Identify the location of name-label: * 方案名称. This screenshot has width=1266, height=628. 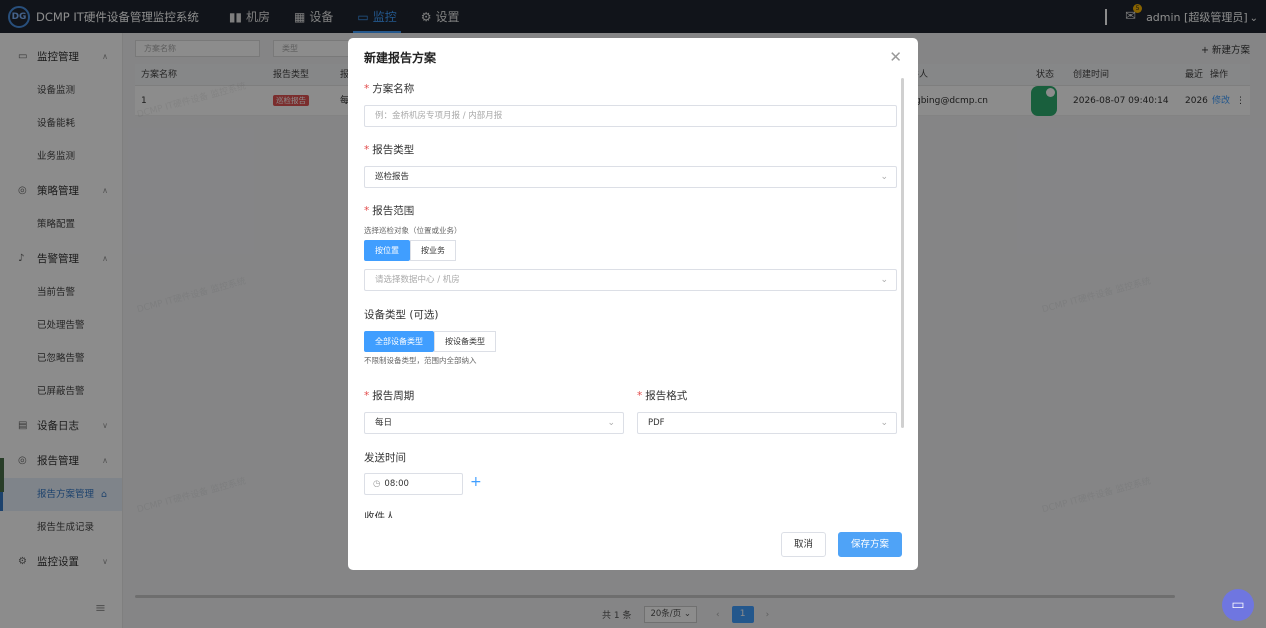
(389, 89).